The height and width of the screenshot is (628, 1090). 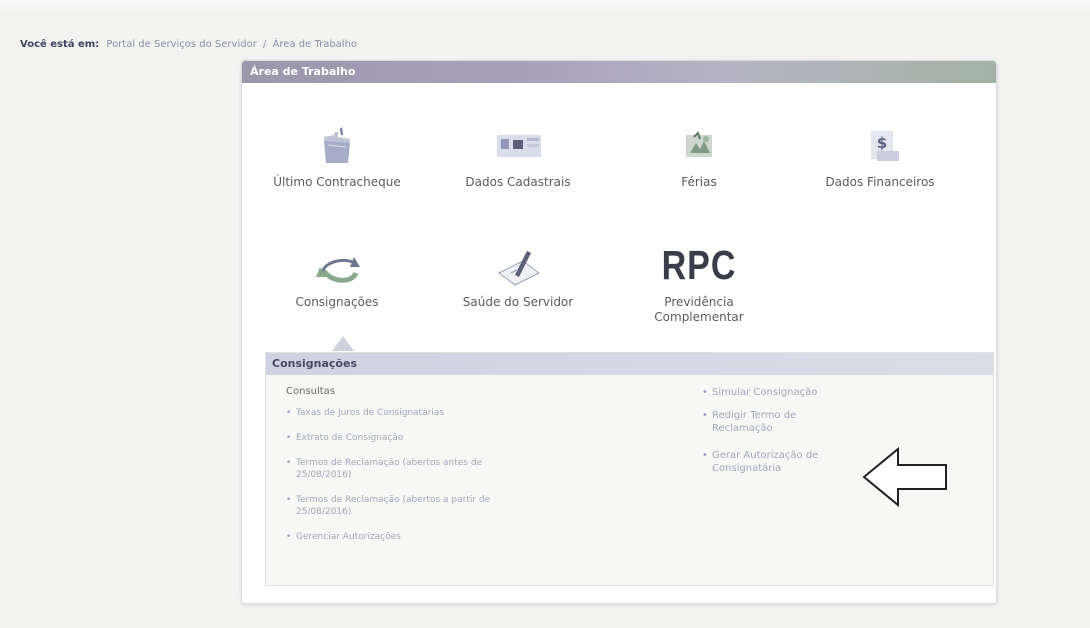 What do you see at coordinates (519, 146) in the screenshot?
I see `id-card-icon` at bounding box center [519, 146].